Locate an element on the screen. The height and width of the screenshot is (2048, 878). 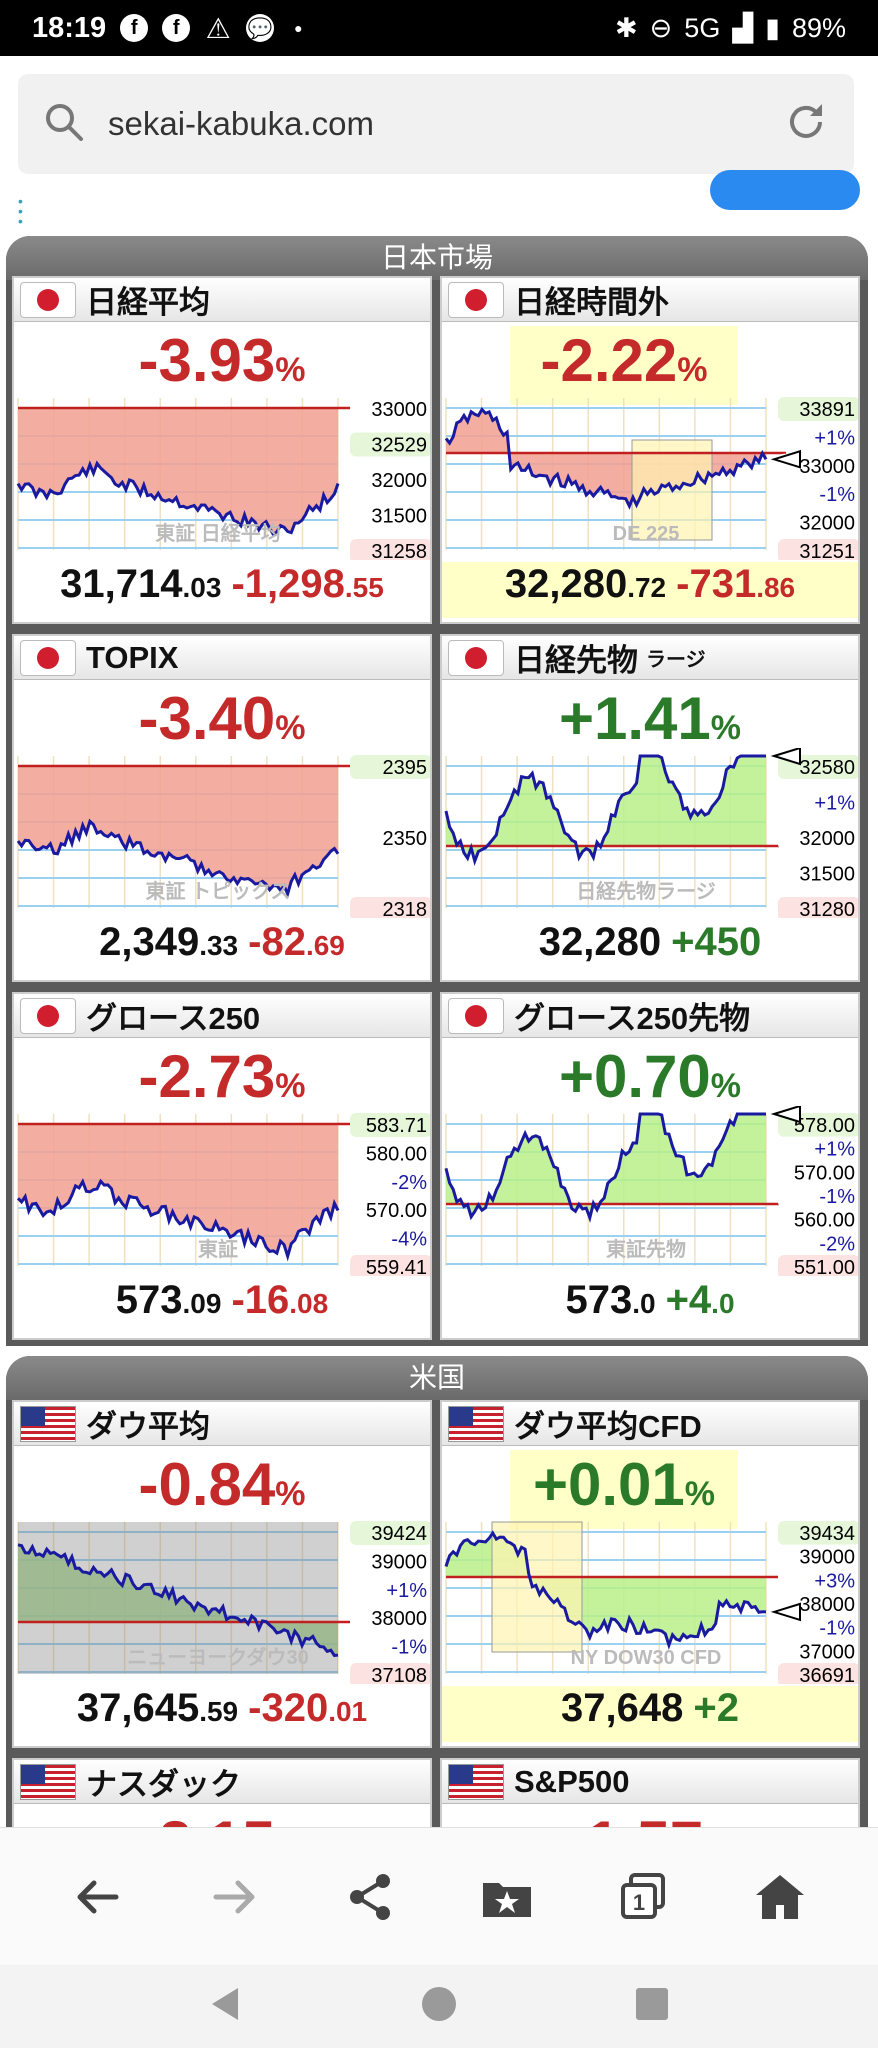
change-integer: +450 is located at coordinates (716, 942).